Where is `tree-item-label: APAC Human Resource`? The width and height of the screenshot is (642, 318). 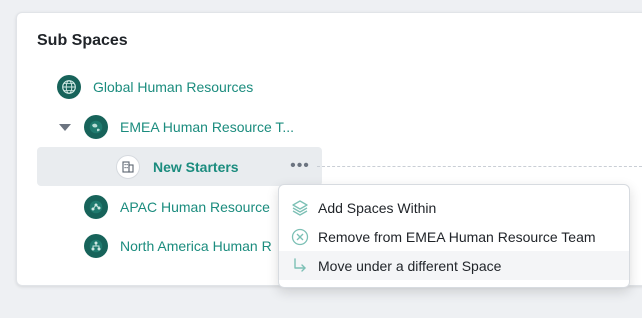
tree-item-label: APAC Human Resource is located at coordinates (195, 207).